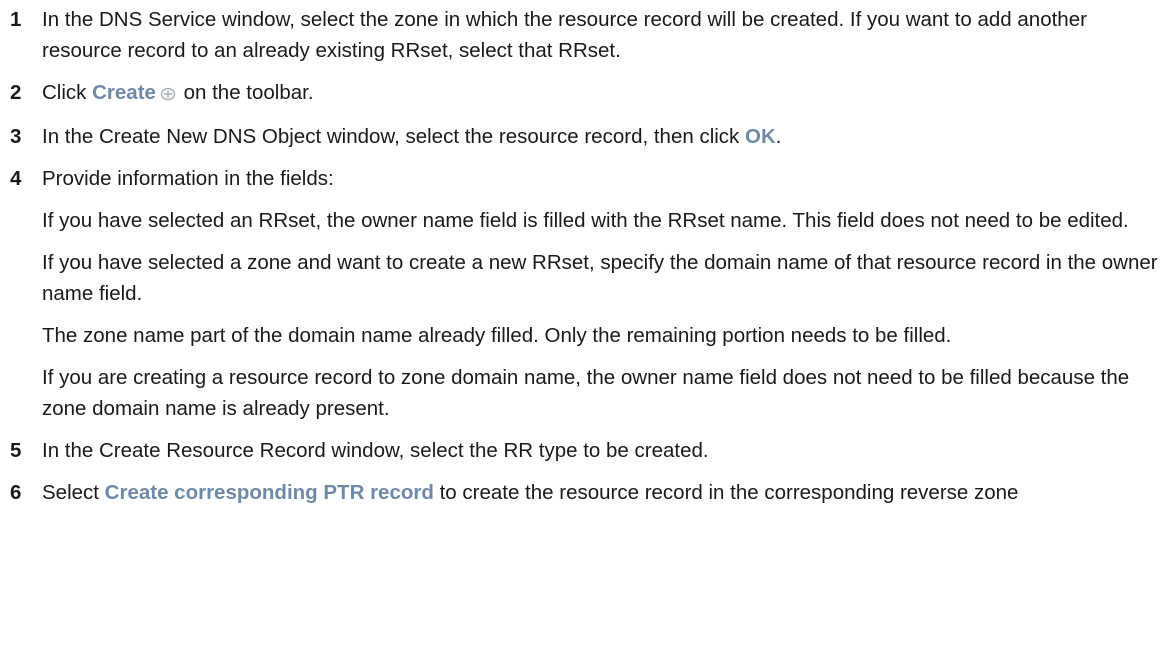 This screenshot has height=662, width=1172. I want to click on step-number: 6, so click(16, 492).